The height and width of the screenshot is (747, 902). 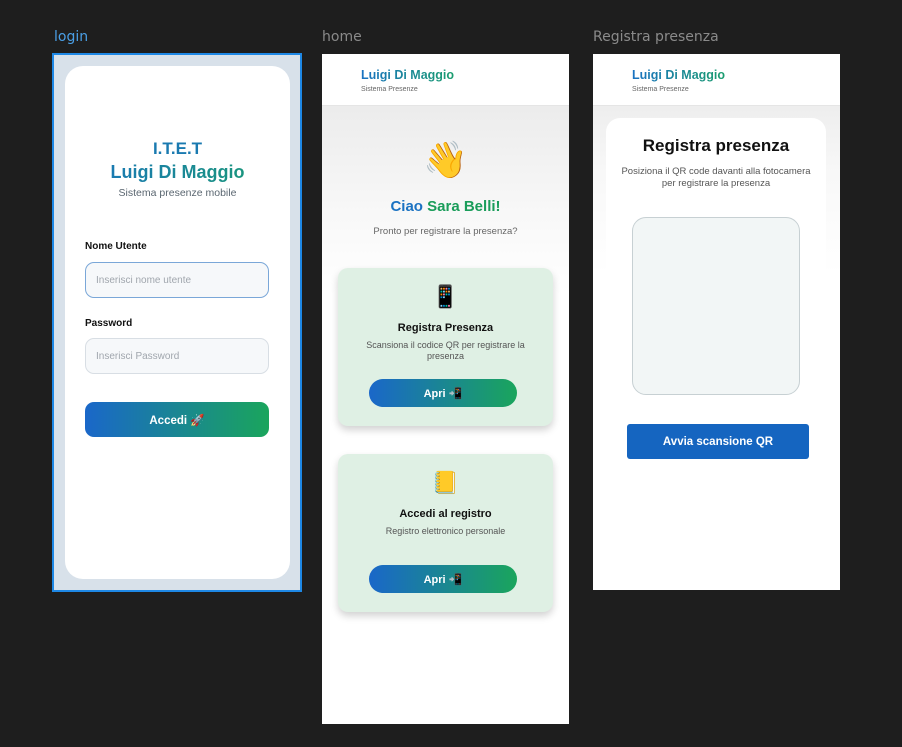 What do you see at coordinates (177, 419) in the screenshot?
I see `login-button: Accedi 🚀` at bounding box center [177, 419].